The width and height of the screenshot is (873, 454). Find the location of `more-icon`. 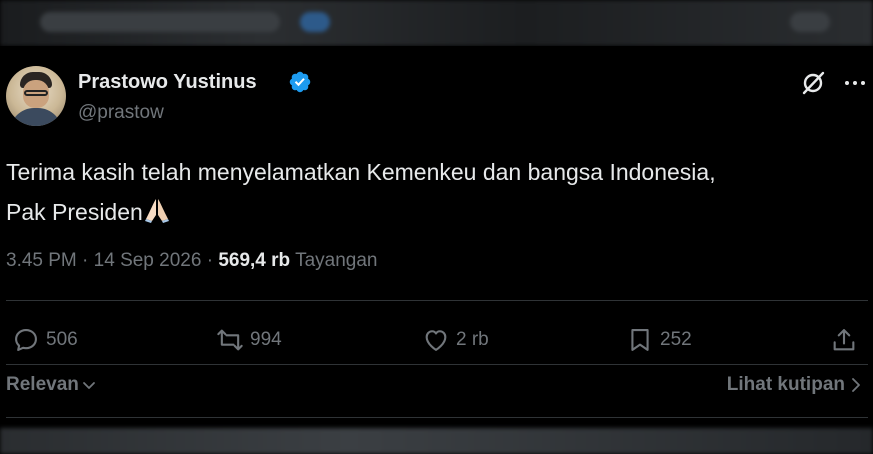

more-icon is located at coordinates (855, 83).